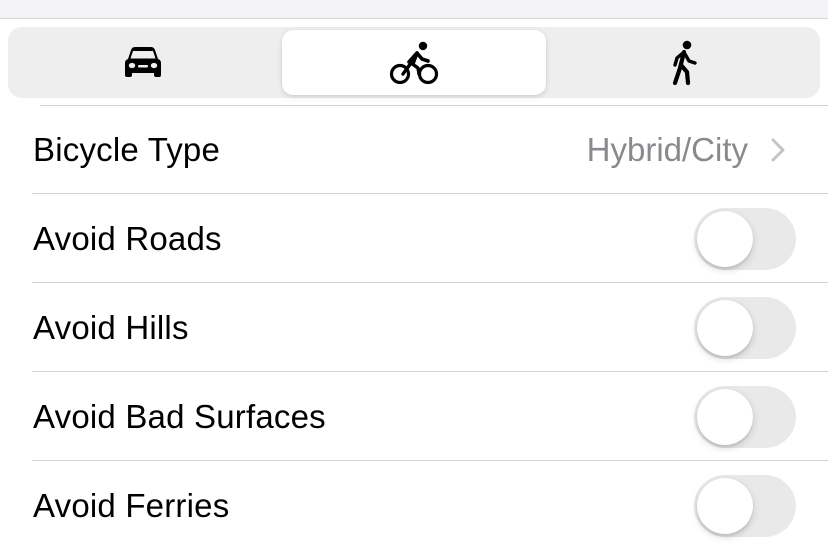 This screenshot has height=549, width=828. What do you see at coordinates (127, 149) in the screenshot?
I see `row-label: Bicycle Type` at bounding box center [127, 149].